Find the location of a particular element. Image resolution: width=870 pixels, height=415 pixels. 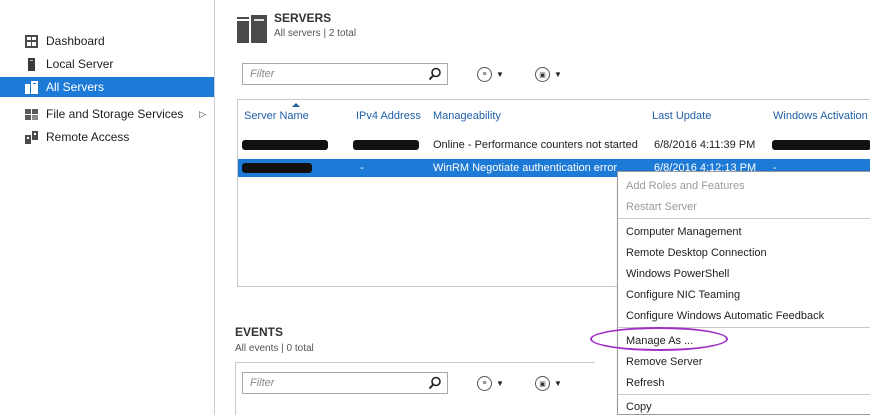

redacted-ipv4 is located at coordinates (386, 145).